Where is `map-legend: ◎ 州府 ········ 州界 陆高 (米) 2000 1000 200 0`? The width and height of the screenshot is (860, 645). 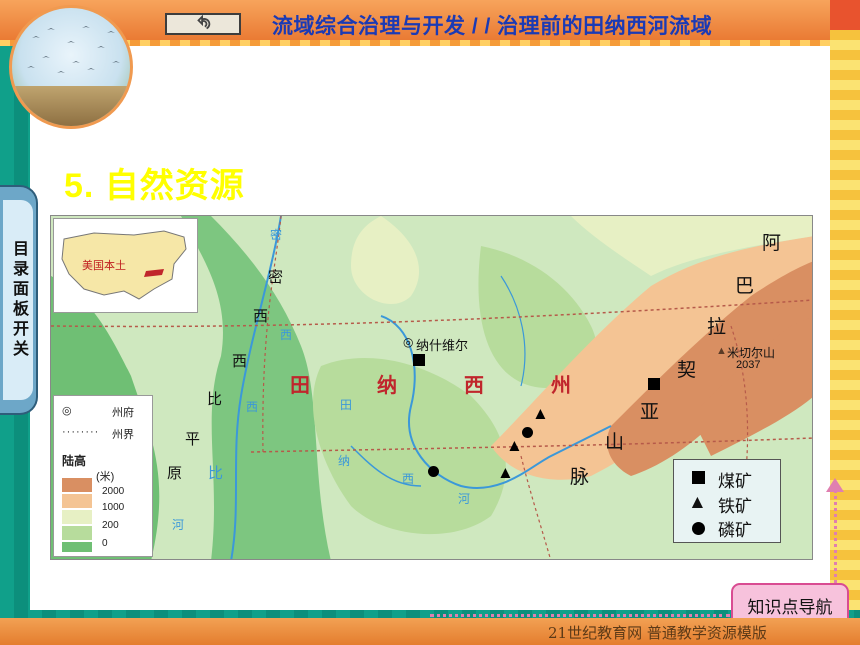 map-legend: ◎ 州府 ········ 州界 陆高 (米) 2000 1000 200 0 is located at coordinates (103, 476).